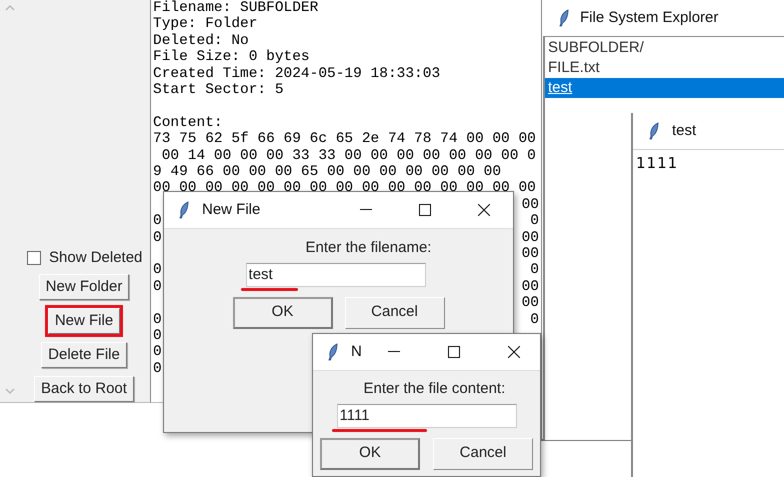 This screenshot has height=477, width=784. I want to click on prompt-label: Enter the filename:, so click(369, 248).